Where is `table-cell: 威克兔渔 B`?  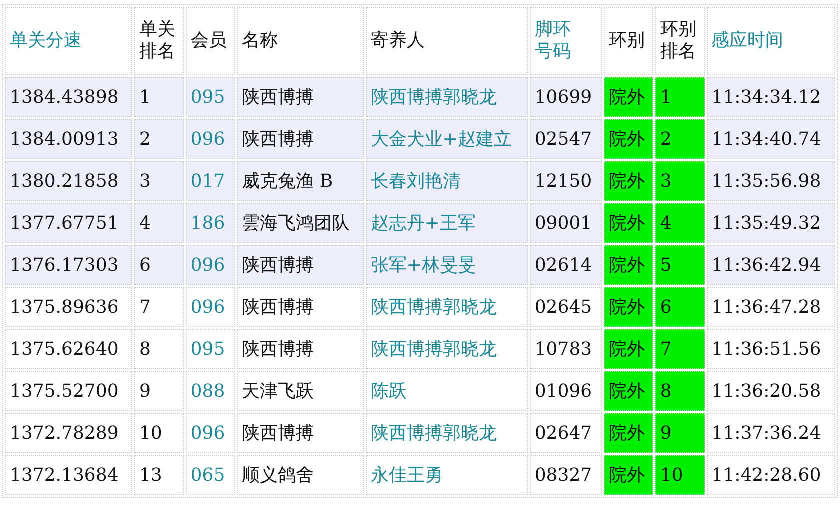 table-cell: 威克兔渔 B is located at coordinates (300, 181).